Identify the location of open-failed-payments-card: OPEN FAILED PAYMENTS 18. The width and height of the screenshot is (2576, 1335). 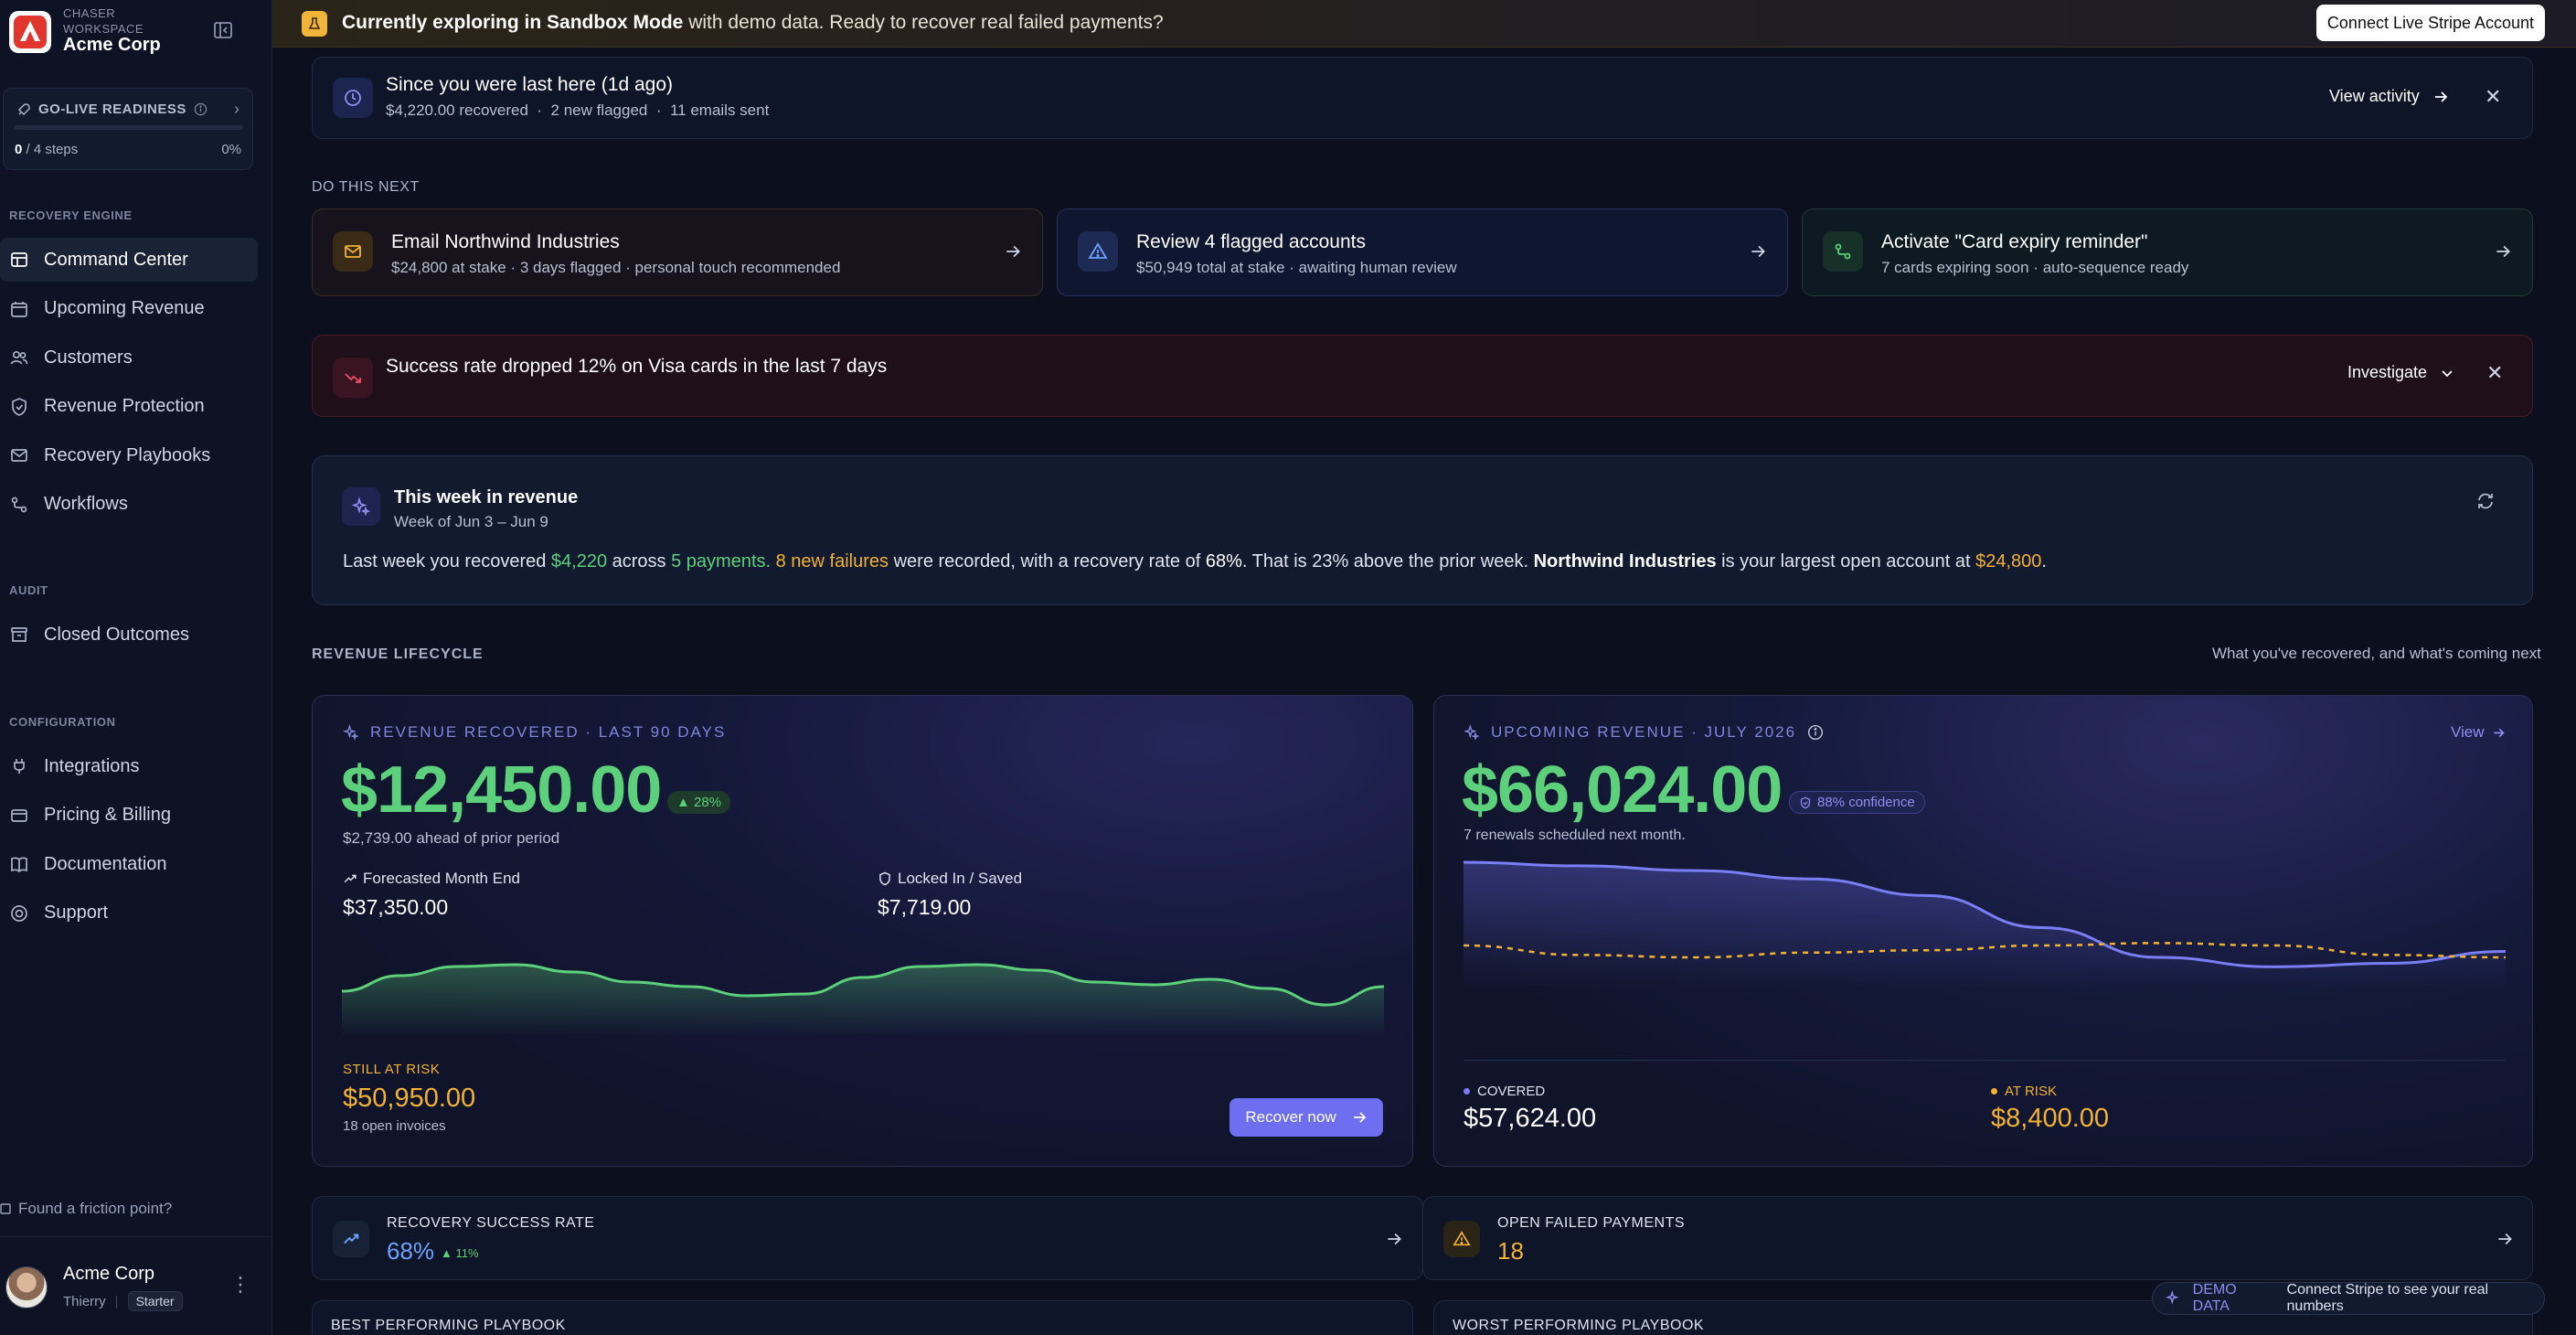
(1977, 1238).